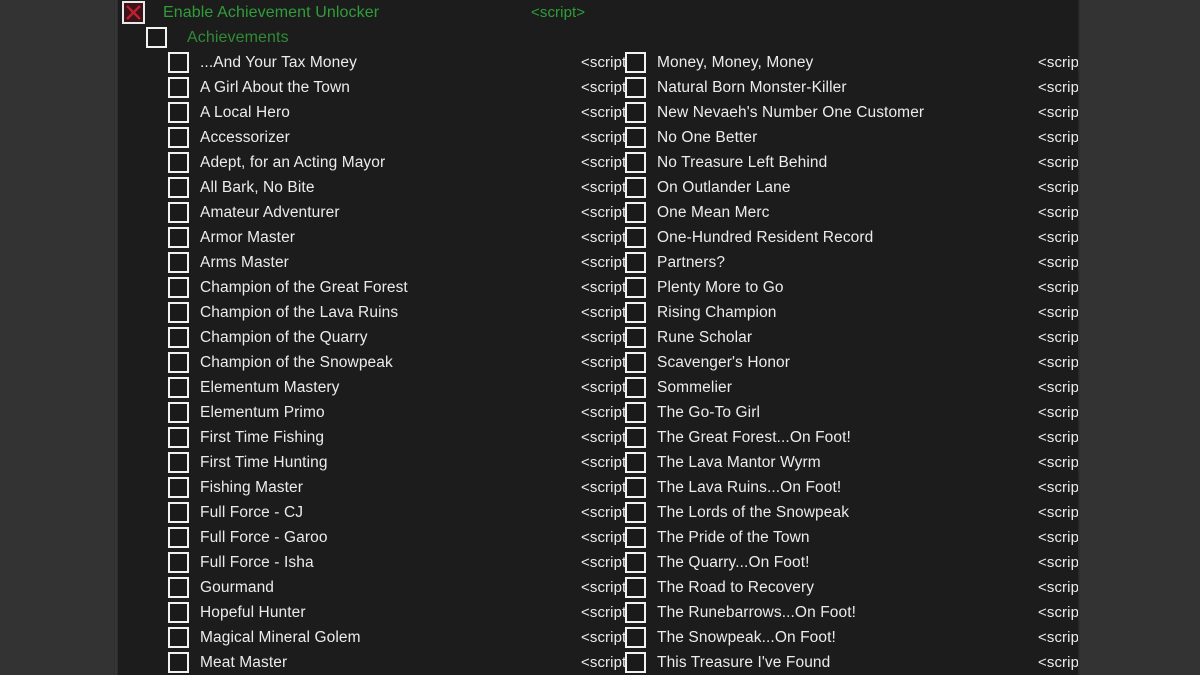 The height and width of the screenshot is (675, 1200). I want to click on achievement-row: The Lords of the Snowpeak, so click(737, 512).